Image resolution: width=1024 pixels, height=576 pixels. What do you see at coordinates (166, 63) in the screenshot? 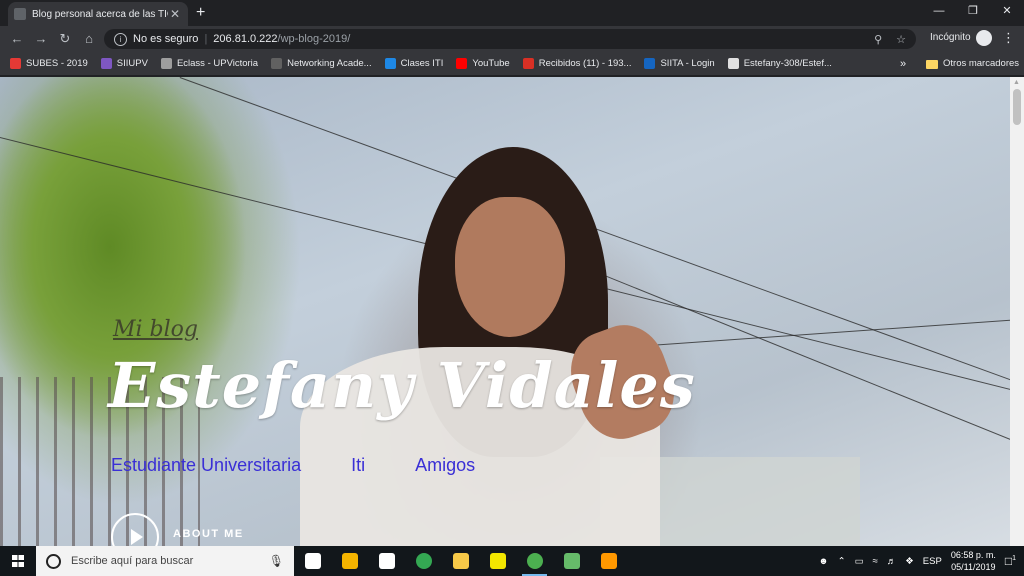
I see `eclass-icon` at bounding box center [166, 63].